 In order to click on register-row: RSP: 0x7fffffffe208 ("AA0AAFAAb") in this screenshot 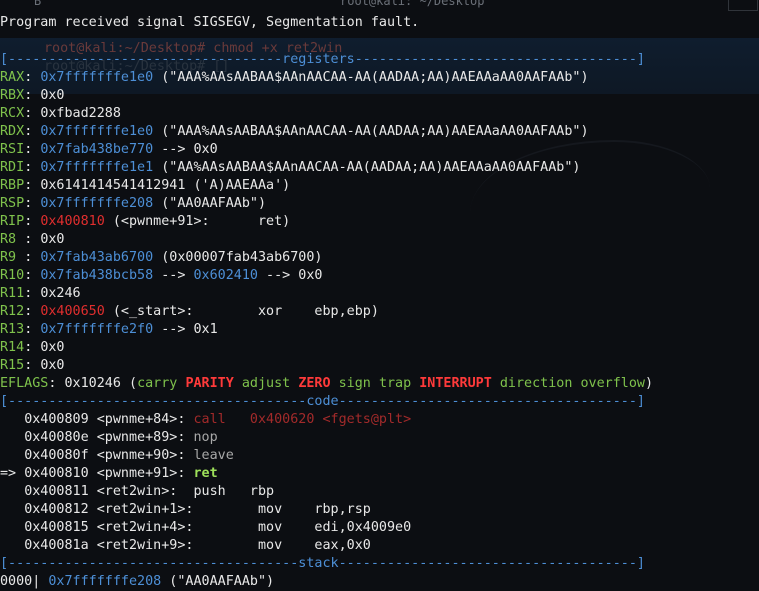, I will do `click(133, 204)`.